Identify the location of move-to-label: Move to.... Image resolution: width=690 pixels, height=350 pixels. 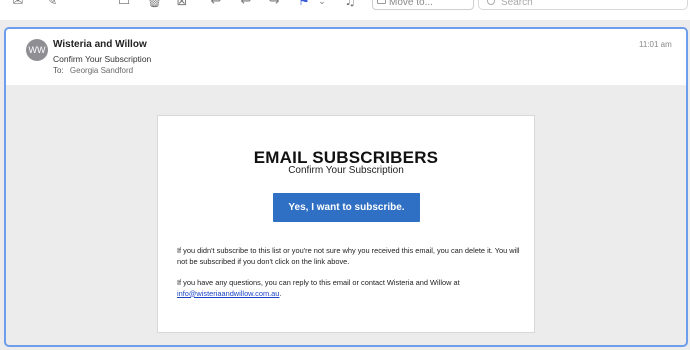
(411, 4).